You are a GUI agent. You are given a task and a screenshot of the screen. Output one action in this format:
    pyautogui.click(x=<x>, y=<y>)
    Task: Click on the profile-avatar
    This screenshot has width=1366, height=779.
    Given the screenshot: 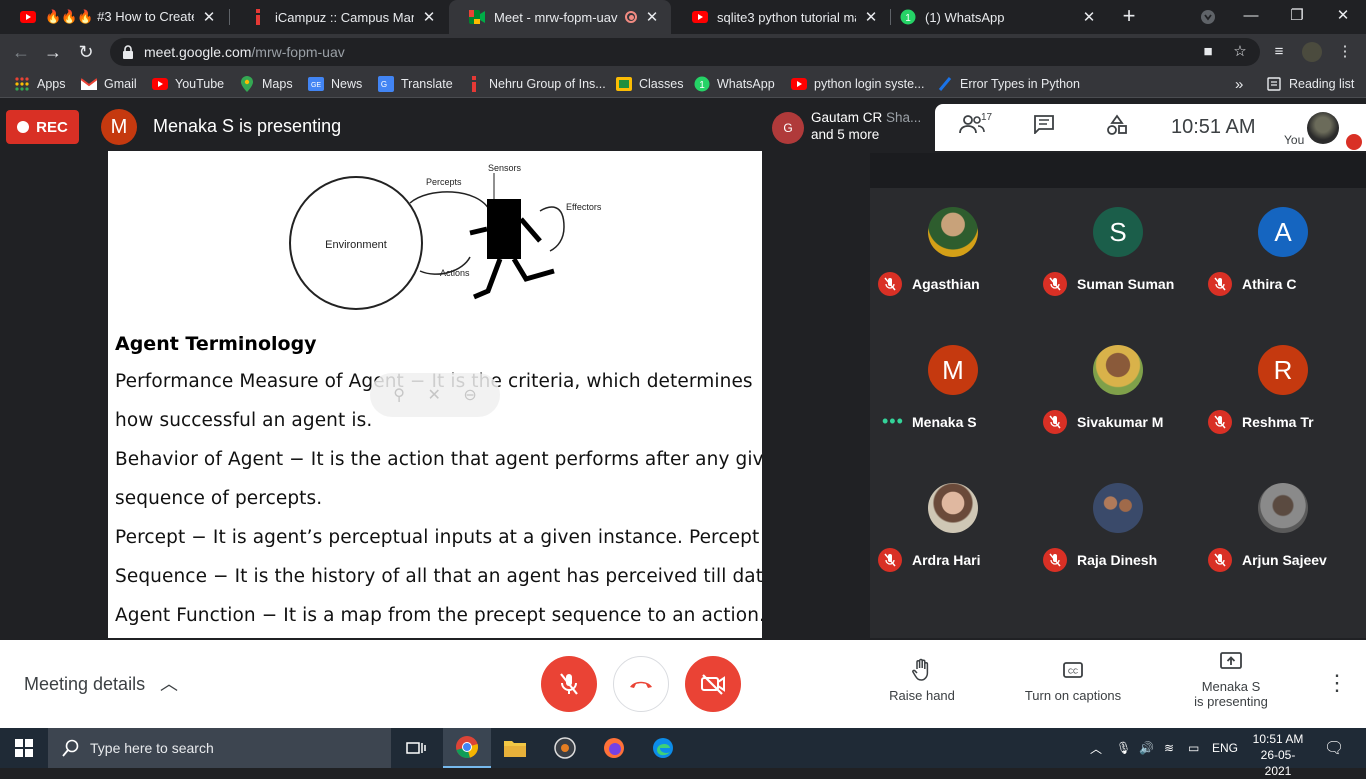 What is the action you would take?
    pyautogui.click(x=1312, y=52)
    